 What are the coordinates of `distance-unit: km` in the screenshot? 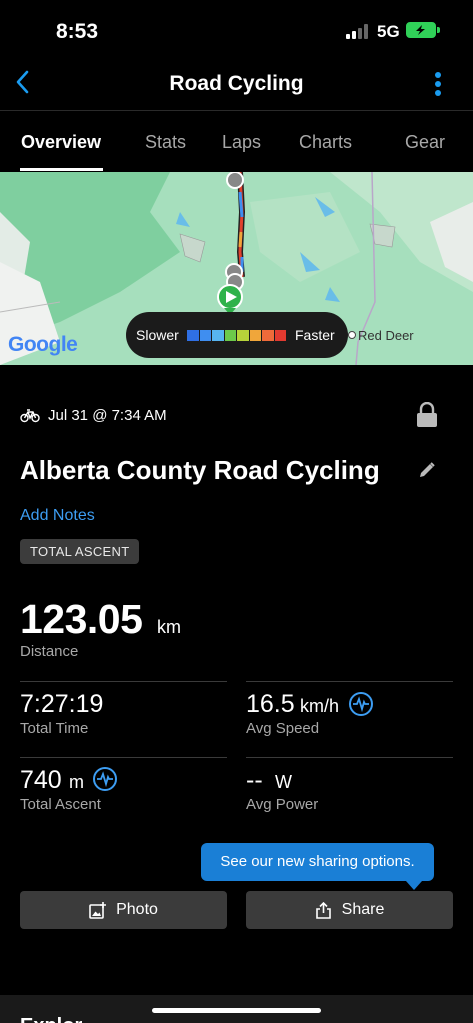 It's located at (169, 627).